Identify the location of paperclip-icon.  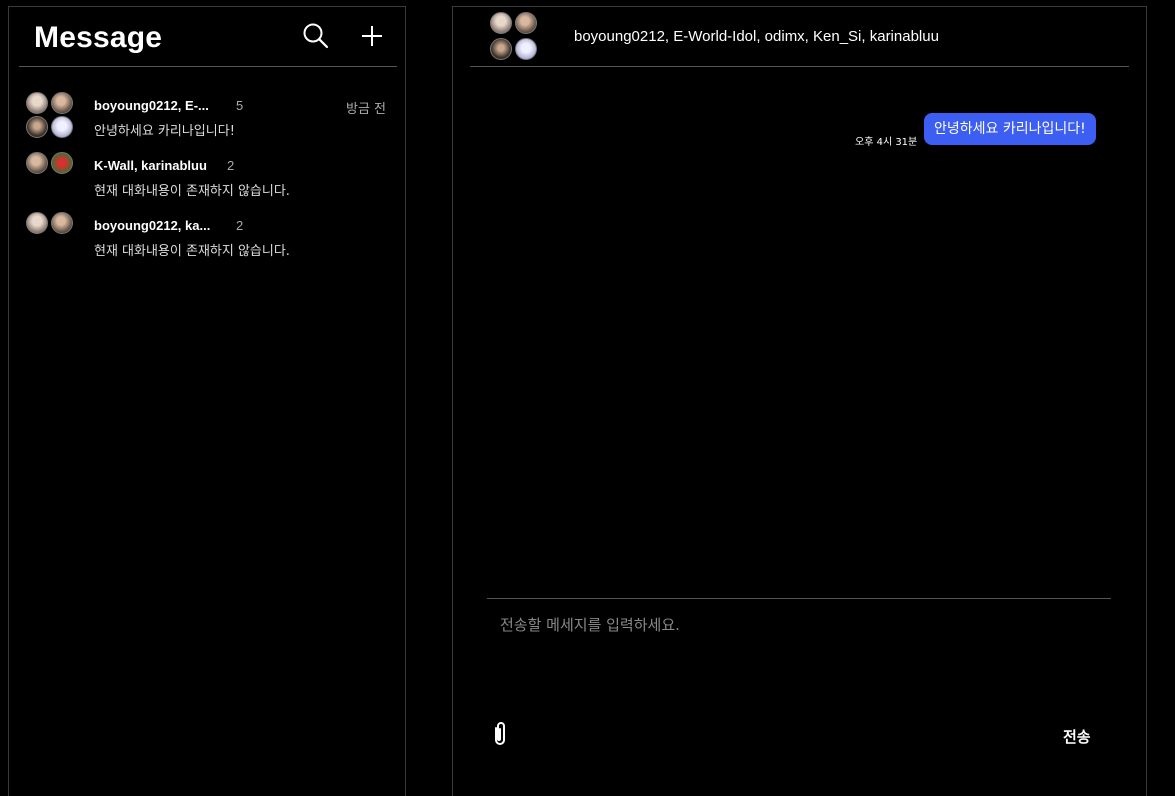
(500, 733).